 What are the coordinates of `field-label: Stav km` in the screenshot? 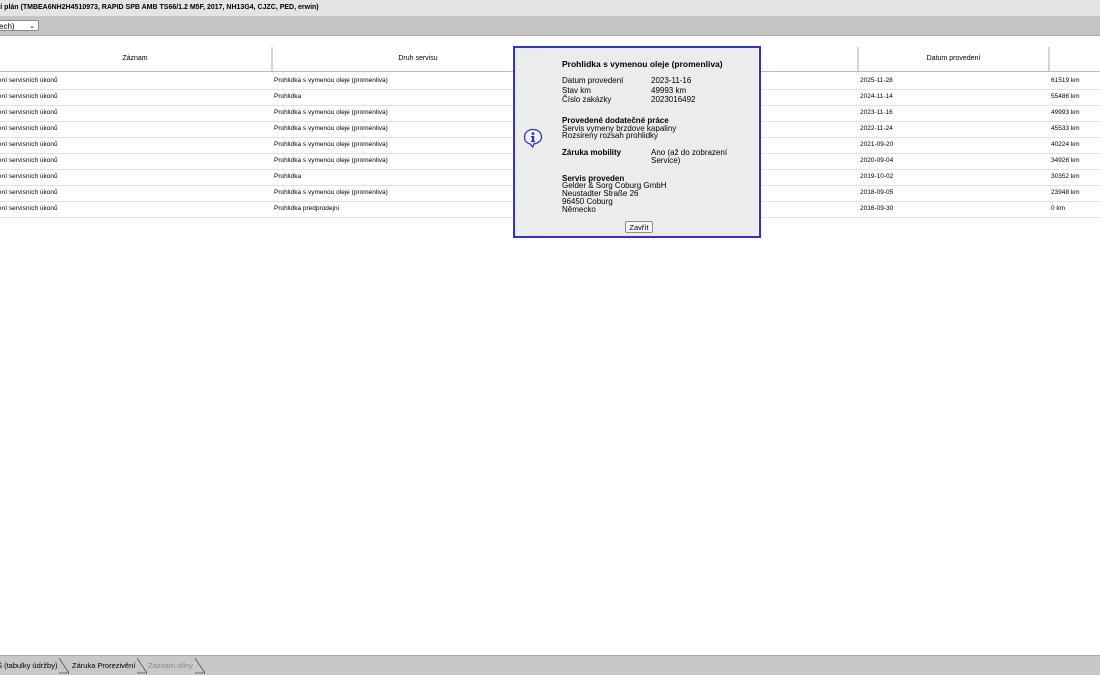 It's located at (576, 90).